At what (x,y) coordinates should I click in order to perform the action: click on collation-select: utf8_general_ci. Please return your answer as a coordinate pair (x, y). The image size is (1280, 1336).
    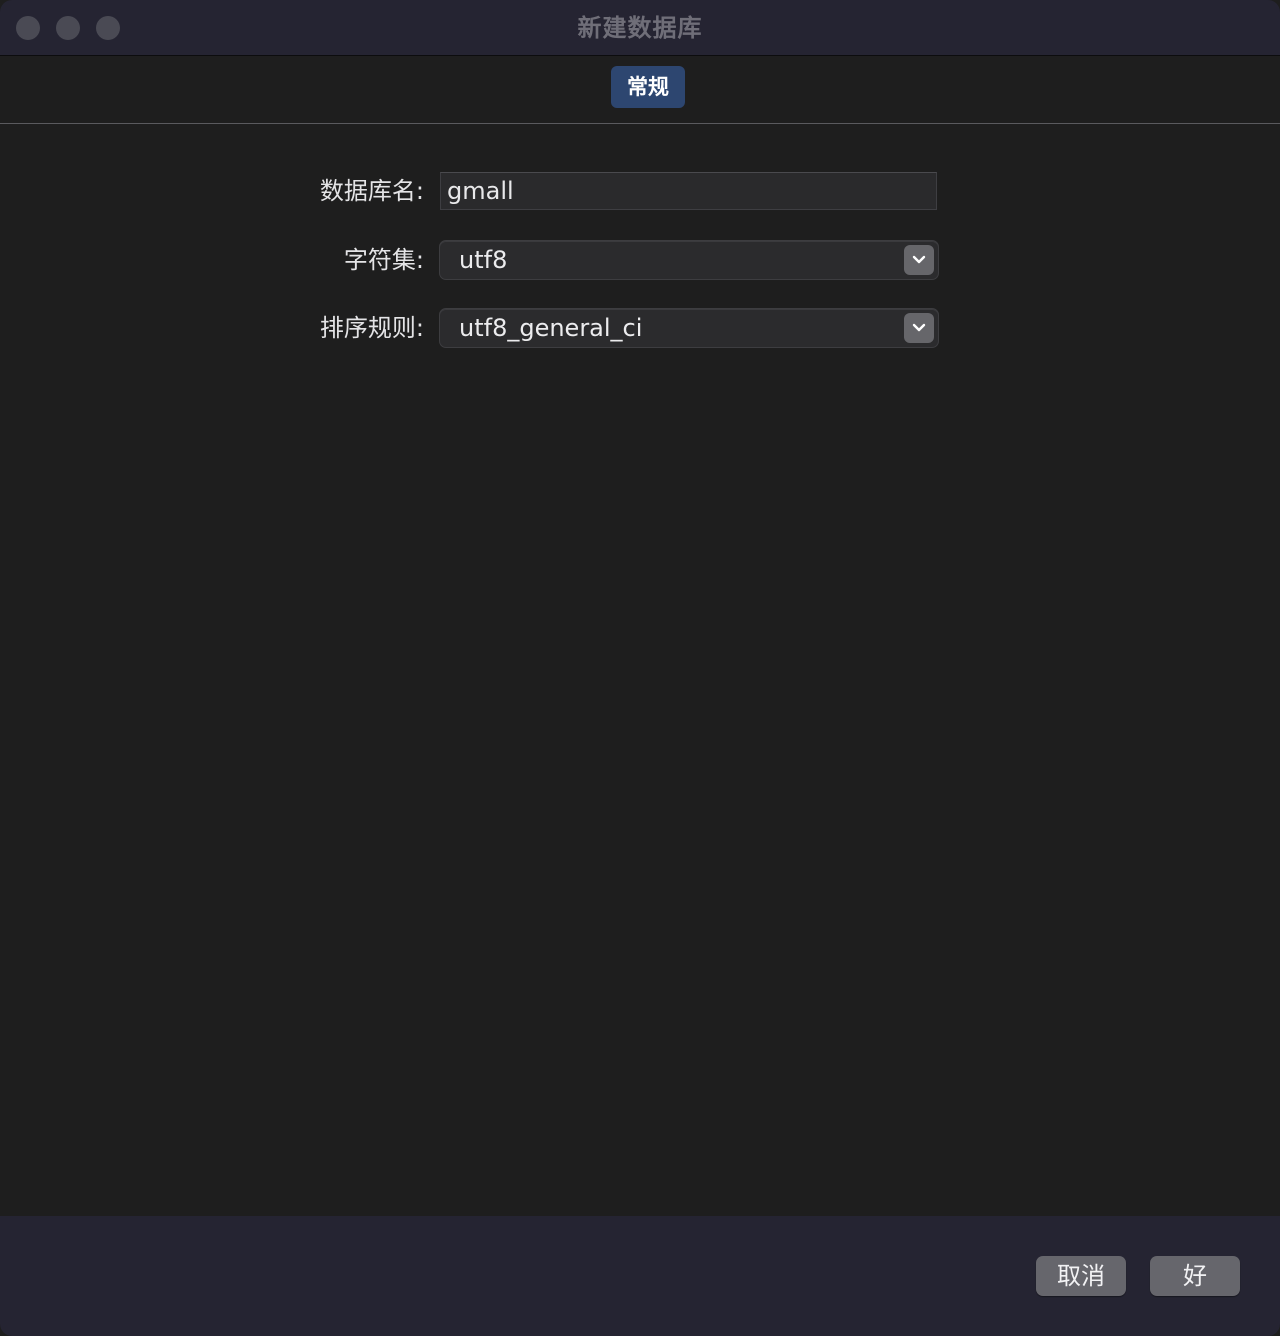
    Looking at the image, I should click on (689, 328).